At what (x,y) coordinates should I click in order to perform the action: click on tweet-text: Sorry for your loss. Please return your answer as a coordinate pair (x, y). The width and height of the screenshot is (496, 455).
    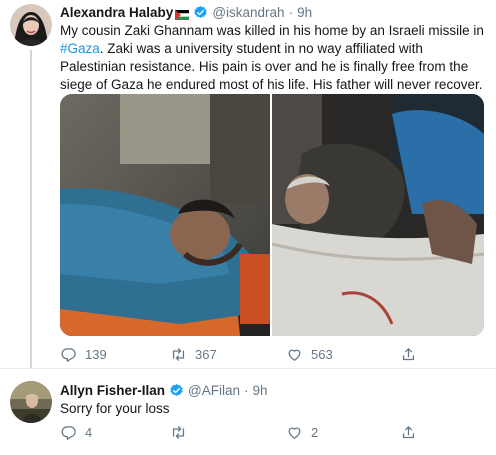
    Looking at the image, I should click on (115, 408).